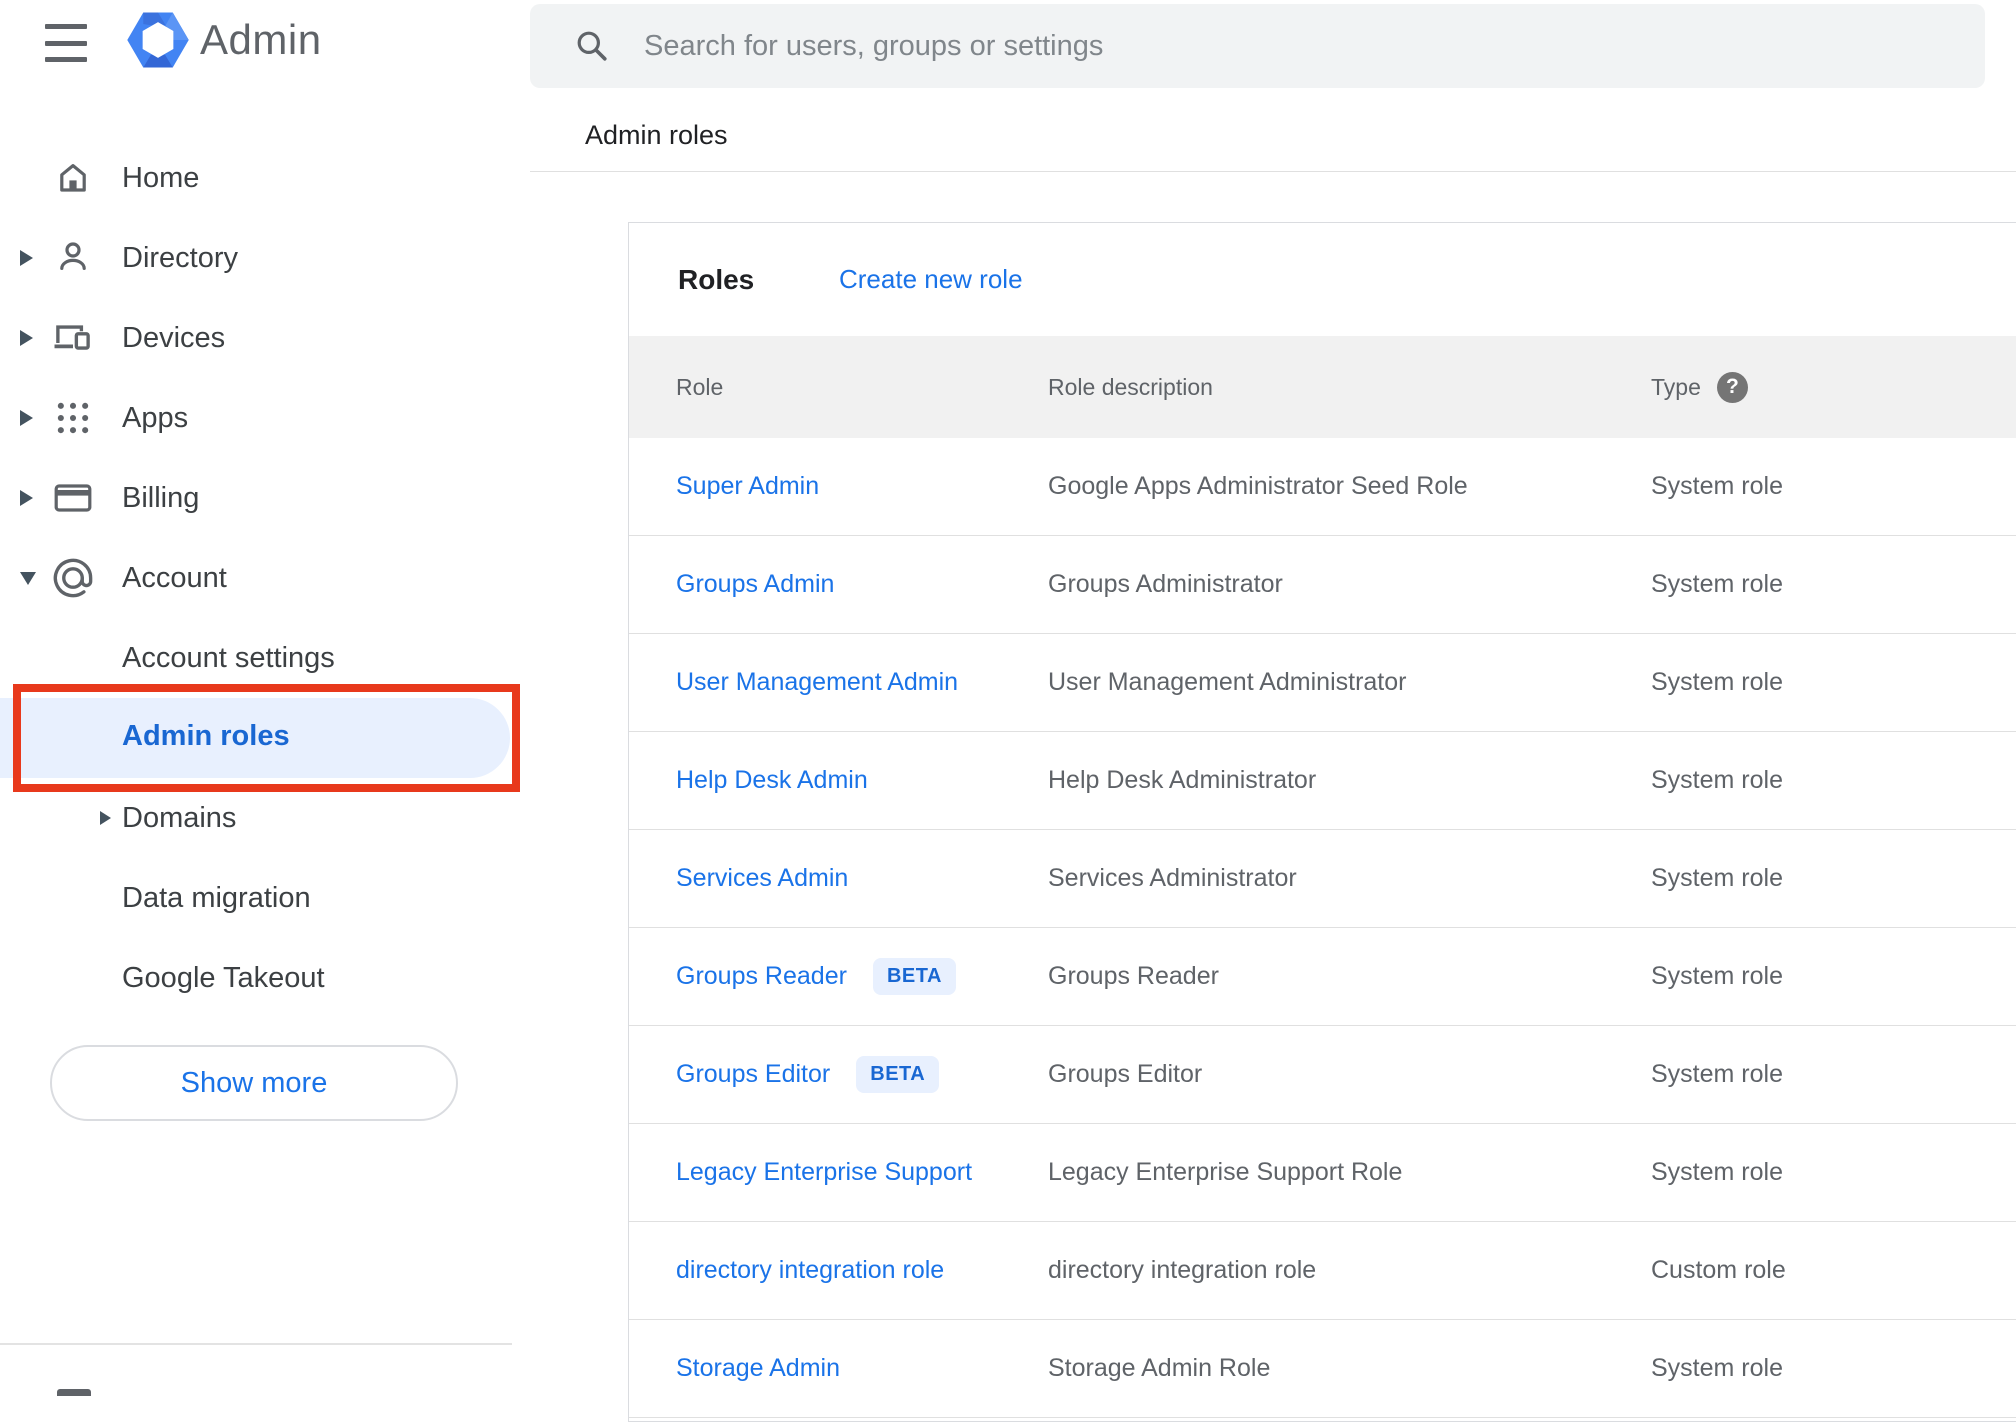 The height and width of the screenshot is (1422, 2016). What do you see at coordinates (174, 577) in the screenshot?
I see `sidebar-item-label: Account` at bounding box center [174, 577].